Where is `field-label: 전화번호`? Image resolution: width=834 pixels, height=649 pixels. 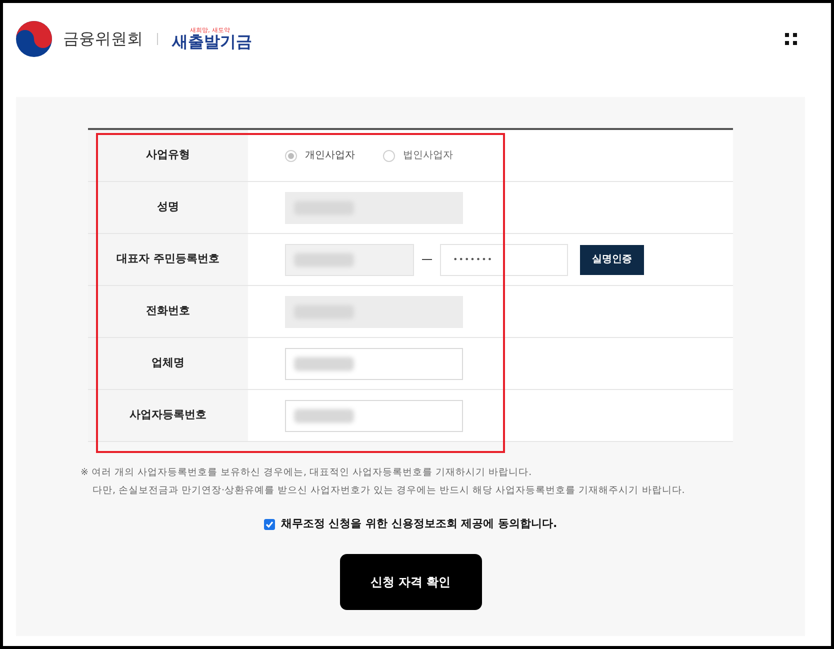
field-label: 전화번호 is located at coordinates (168, 311).